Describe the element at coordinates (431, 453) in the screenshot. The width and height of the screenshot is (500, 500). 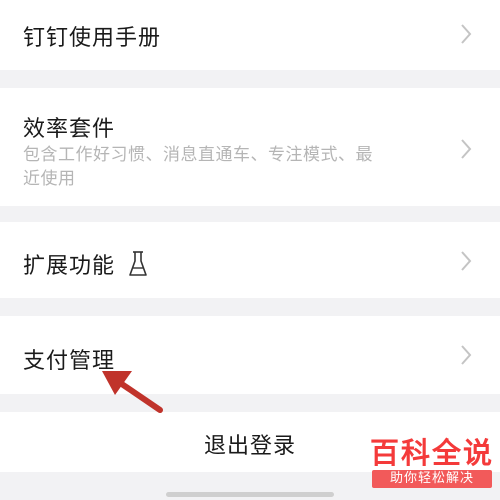
I see `watermark-title: 百科全说` at that location.